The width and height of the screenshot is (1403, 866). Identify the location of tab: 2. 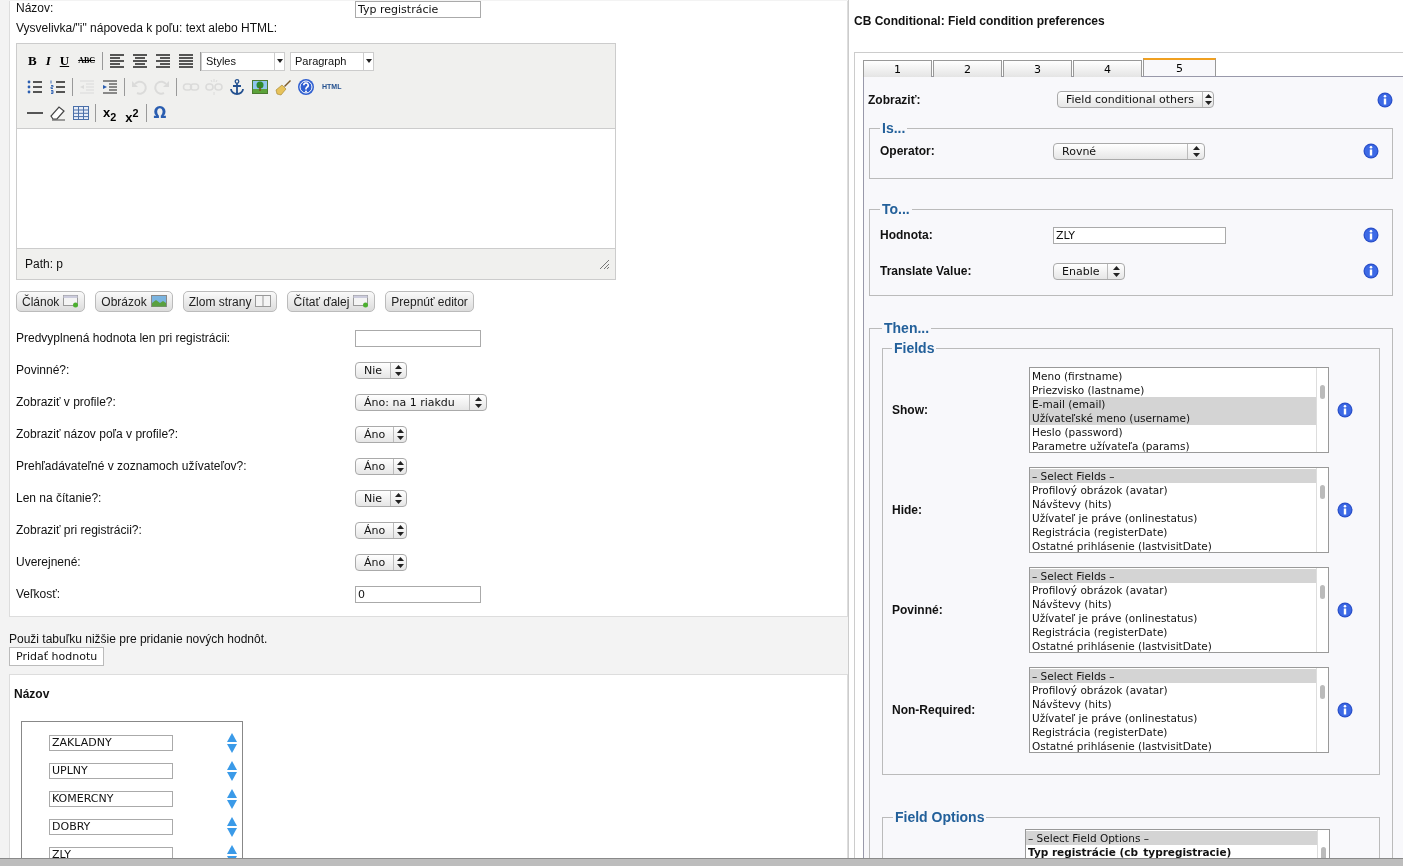
(967, 68).